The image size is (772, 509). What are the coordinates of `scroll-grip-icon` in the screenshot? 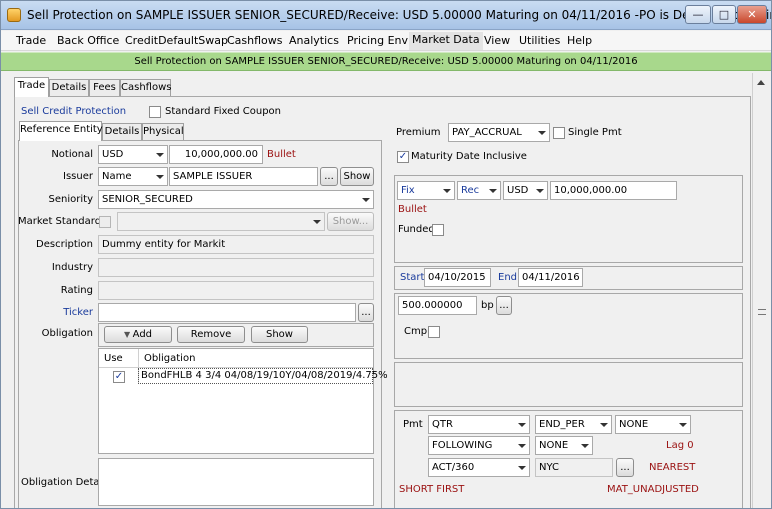 It's located at (762, 312).